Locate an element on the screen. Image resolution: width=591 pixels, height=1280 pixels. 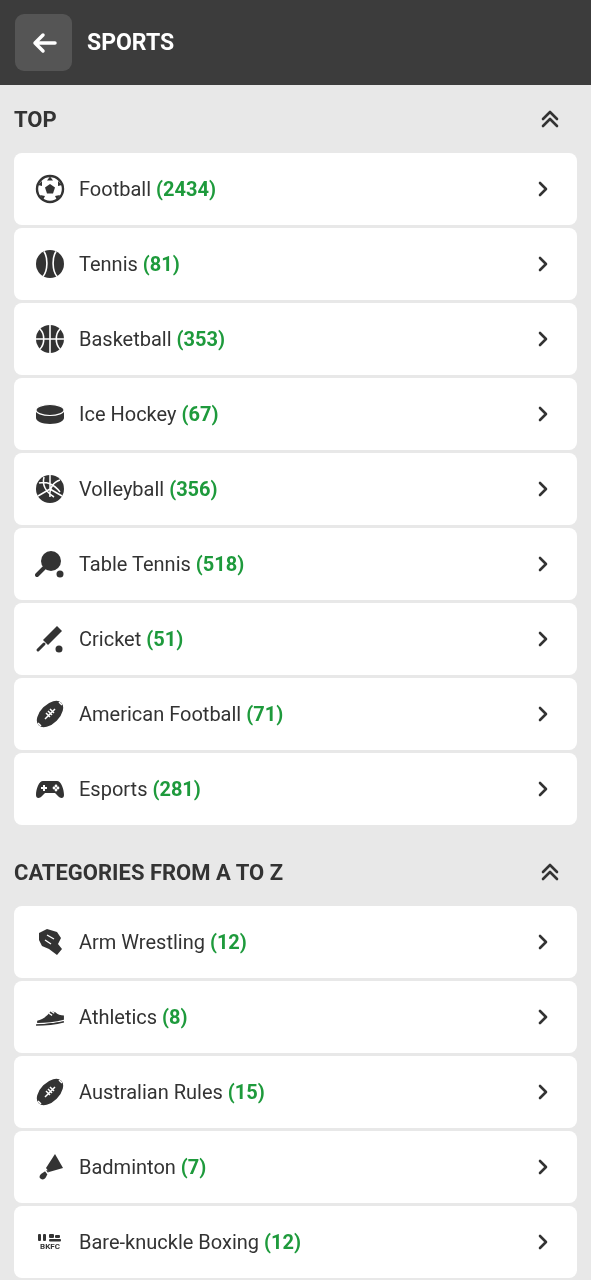
sport-name: Ice Hockey (67) is located at coordinates (149, 414).